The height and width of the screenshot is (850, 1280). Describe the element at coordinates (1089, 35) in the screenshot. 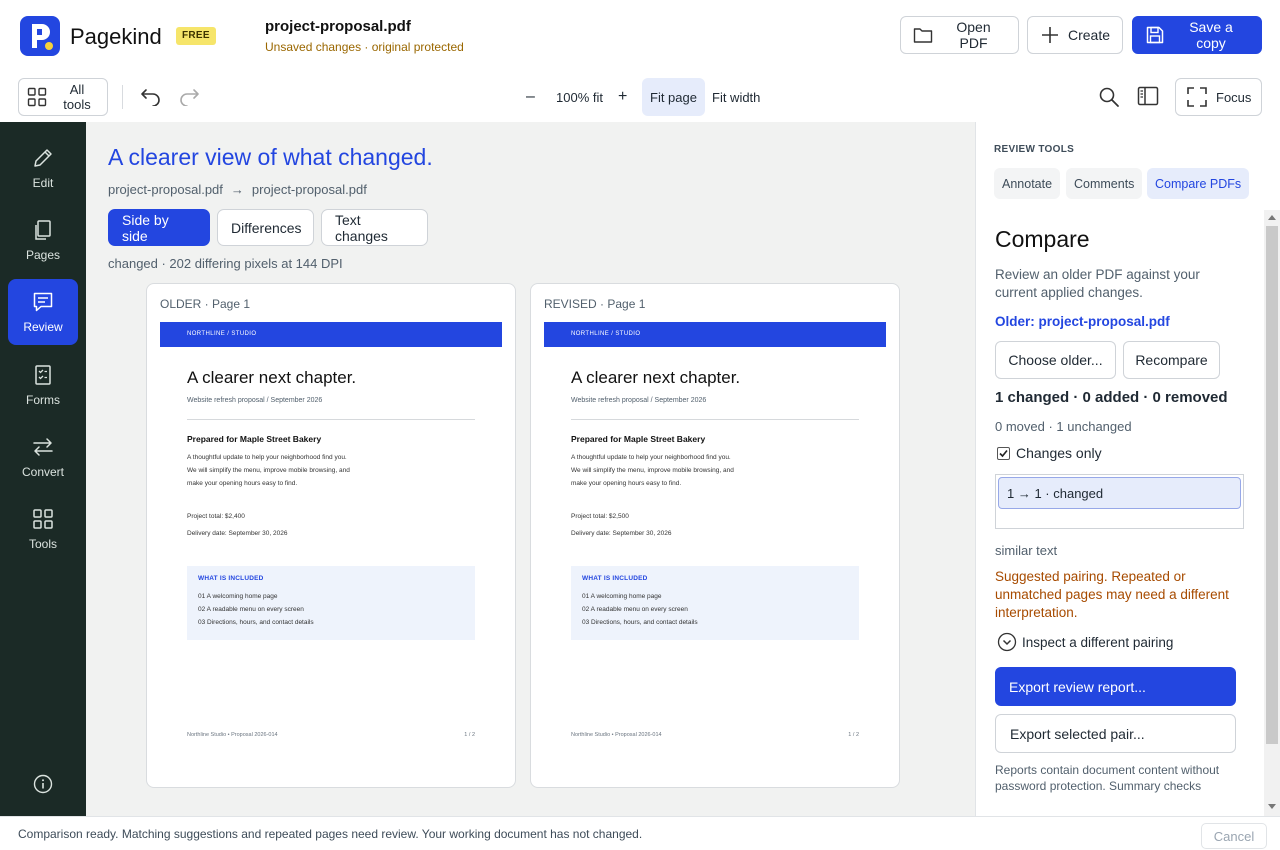

I see `create-label: Create` at that location.